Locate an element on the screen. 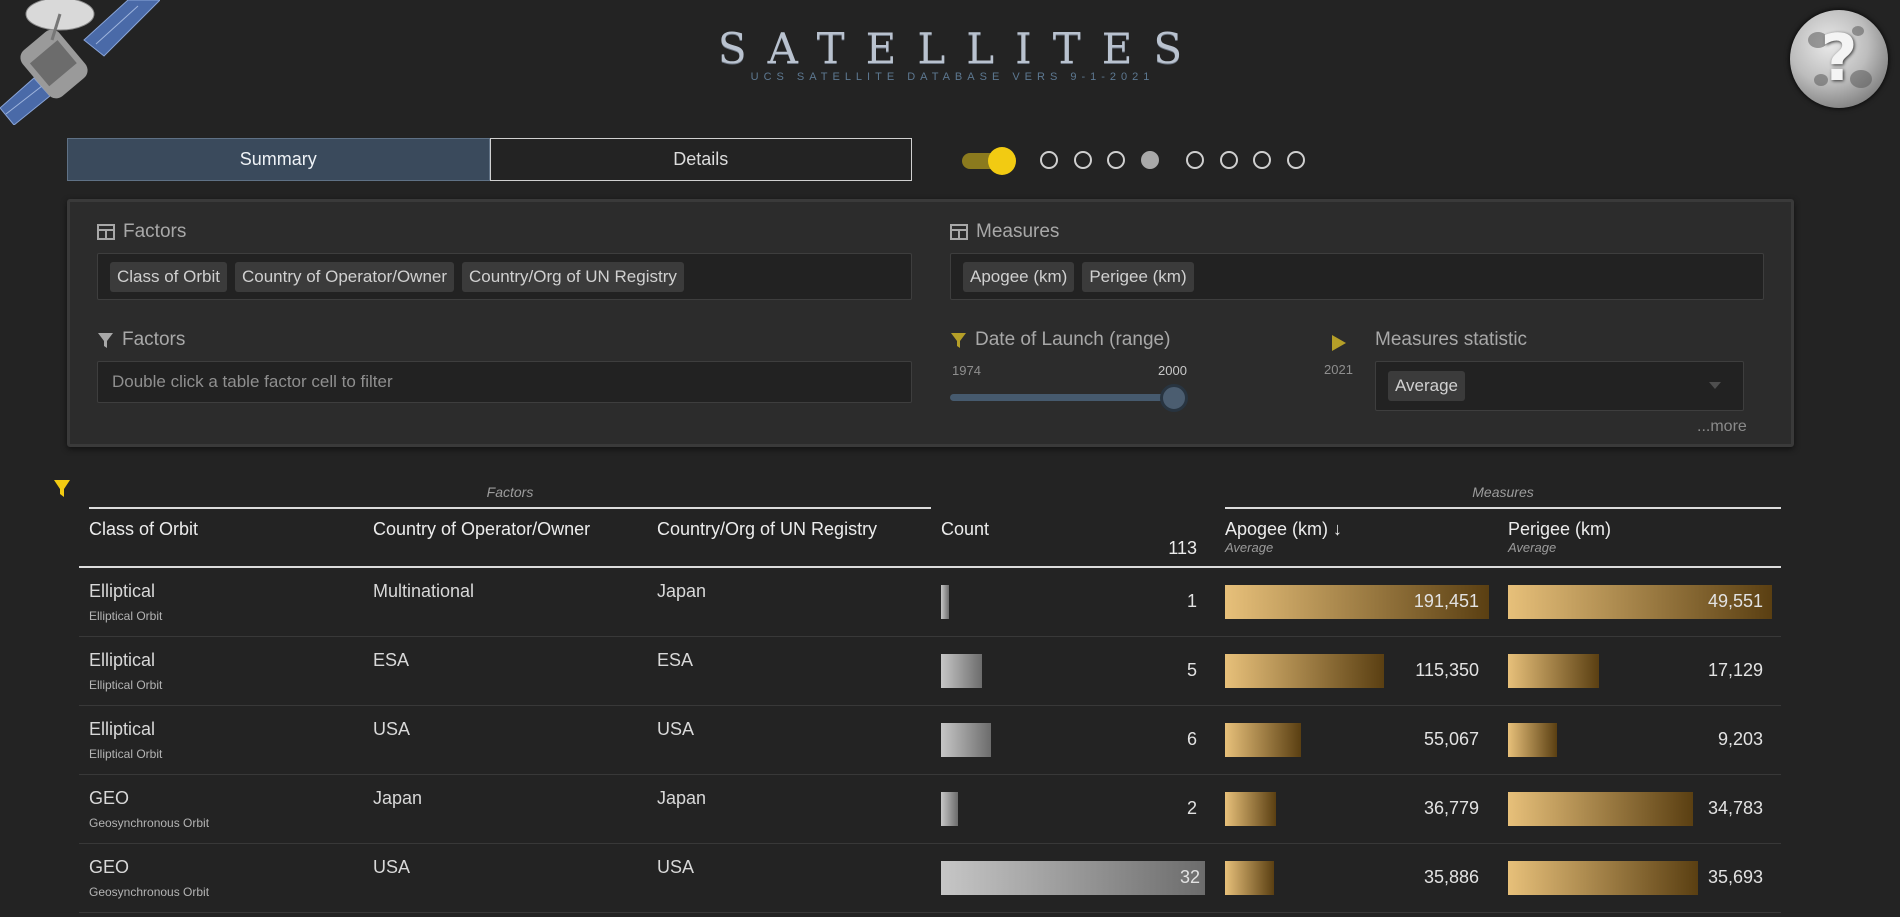 This screenshot has height=917, width=1900. cell-operator: Multinational is located at coordinates (423, 591).